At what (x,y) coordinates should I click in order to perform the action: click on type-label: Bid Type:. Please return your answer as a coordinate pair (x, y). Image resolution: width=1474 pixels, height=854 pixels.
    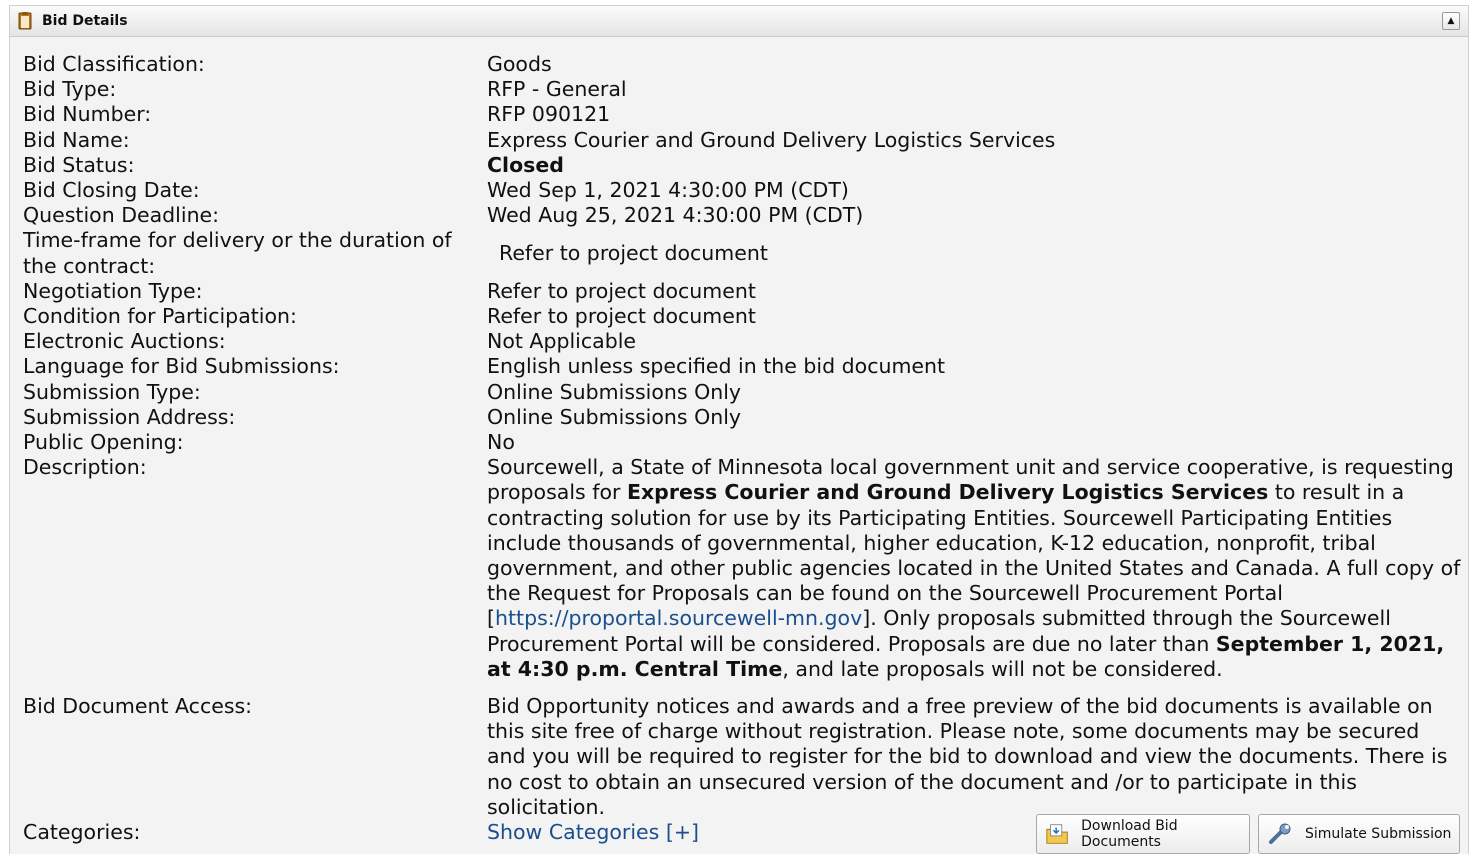
    Looking at the image, I should click on (70, 89).